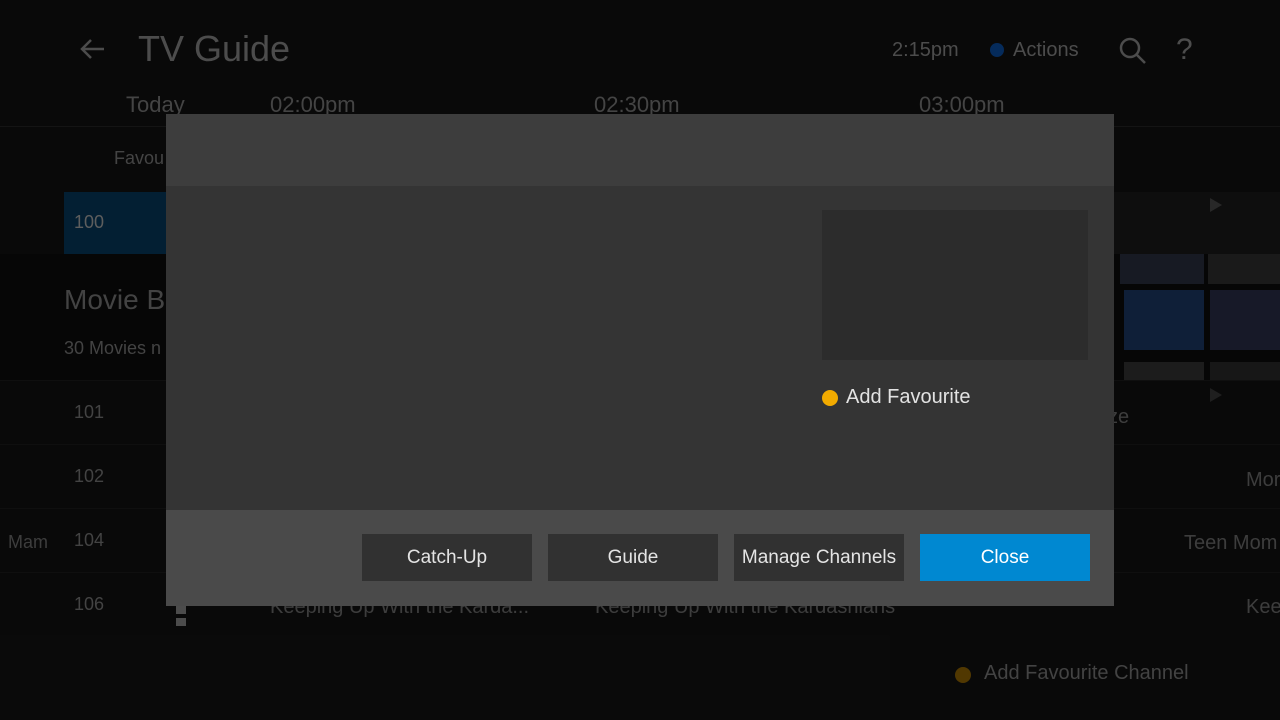 Image resolution: width=1280 pixels, height=720 pixels. I want to click on guide-button: Guide, so click(633, 557).